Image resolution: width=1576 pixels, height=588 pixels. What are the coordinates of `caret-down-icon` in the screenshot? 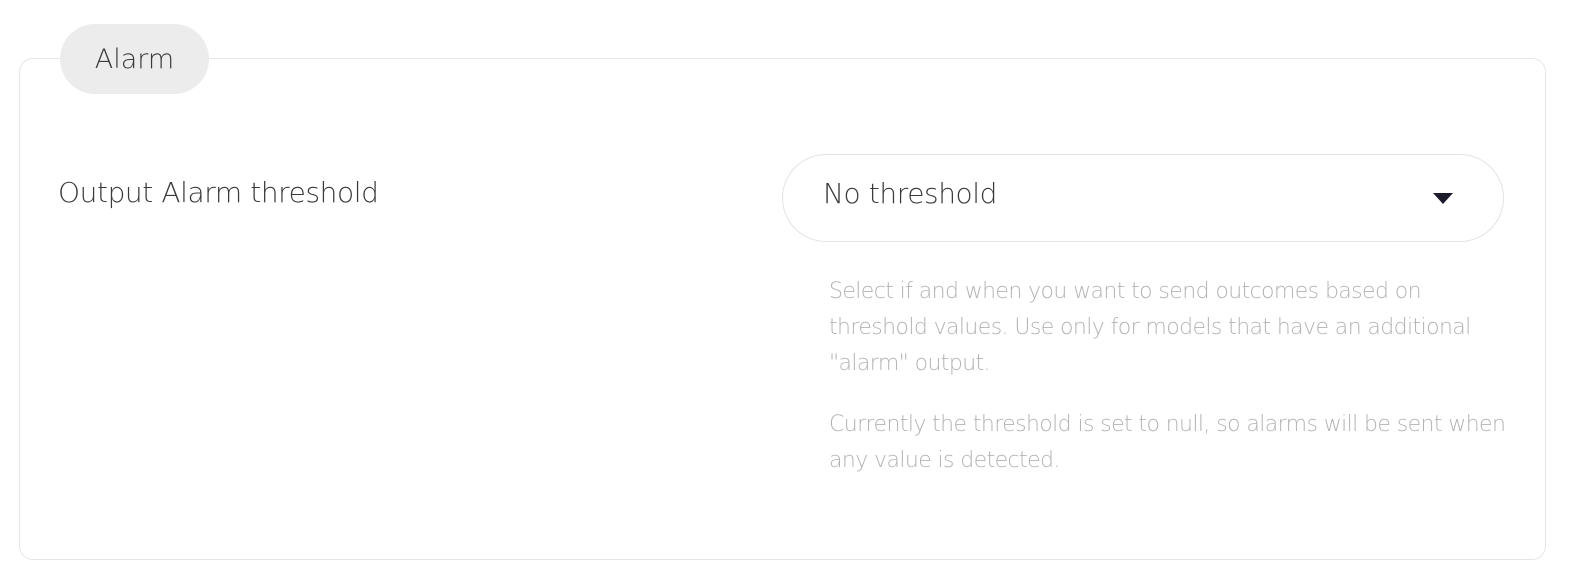 It's located at (1443, 198).